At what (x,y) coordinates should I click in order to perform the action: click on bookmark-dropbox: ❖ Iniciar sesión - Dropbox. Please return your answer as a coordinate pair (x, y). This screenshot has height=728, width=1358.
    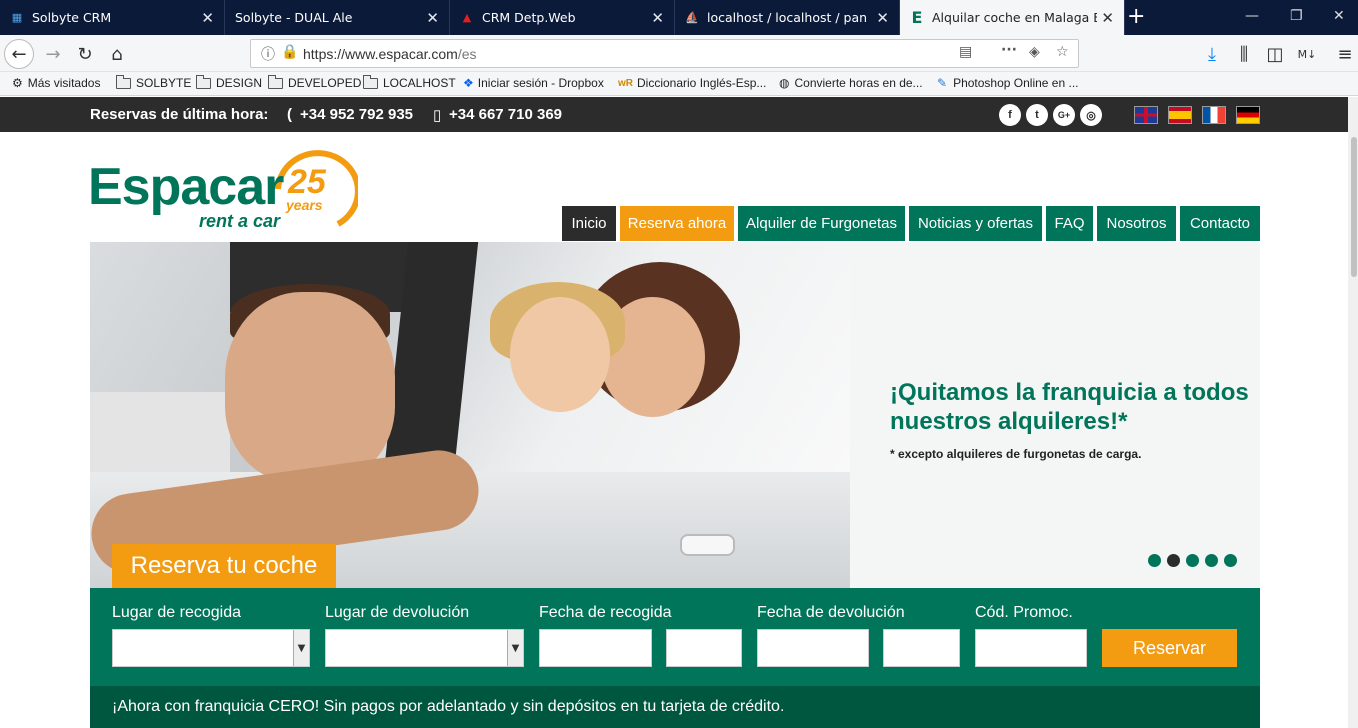
    Looking at the image, I should click on (533, 83).